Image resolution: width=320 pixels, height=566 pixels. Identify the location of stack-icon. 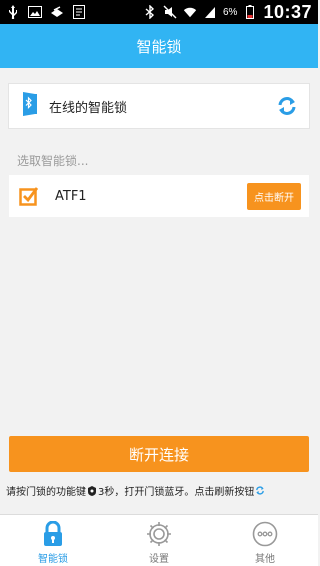
(57, 12).